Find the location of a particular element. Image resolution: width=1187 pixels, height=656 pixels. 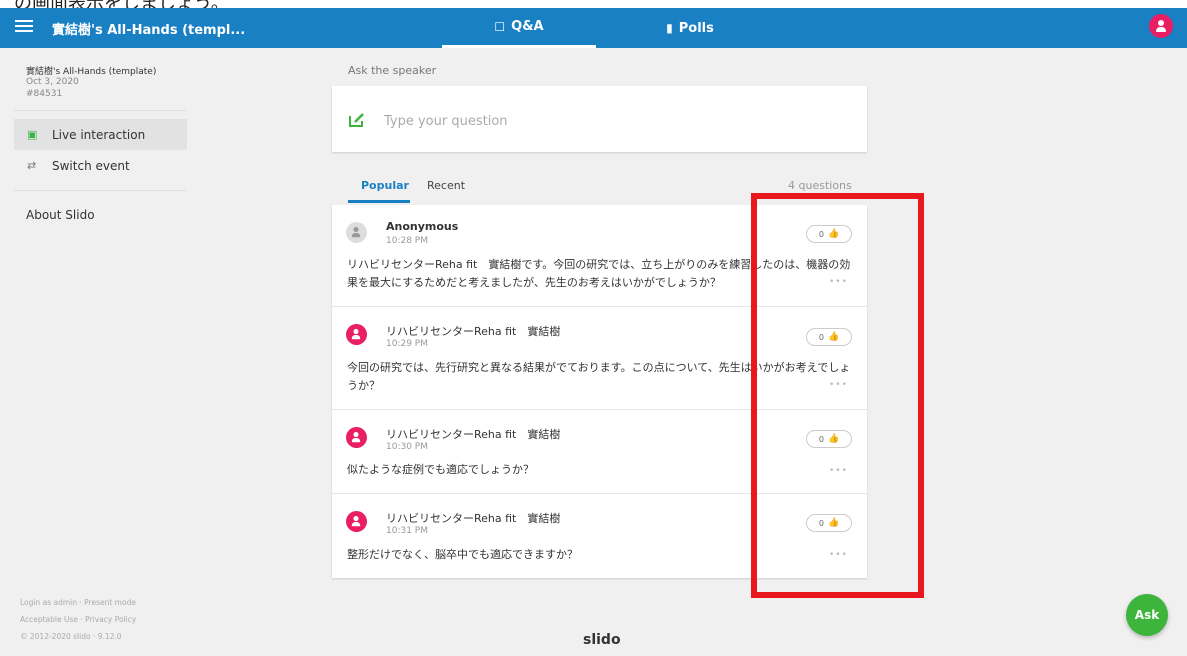

question-time: 10:30 PM is located at coordinates (407, 447).